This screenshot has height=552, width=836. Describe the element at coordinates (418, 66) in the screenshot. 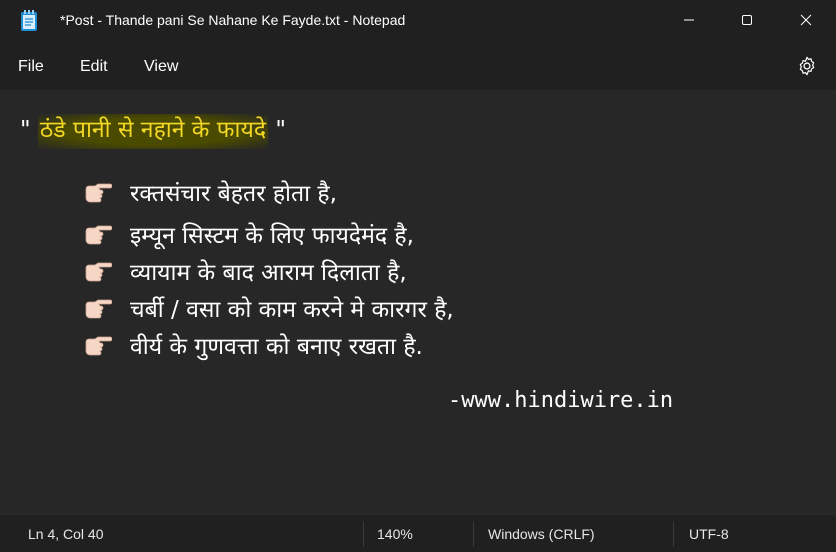

I see `menu-bar: File Edit View` at that location.